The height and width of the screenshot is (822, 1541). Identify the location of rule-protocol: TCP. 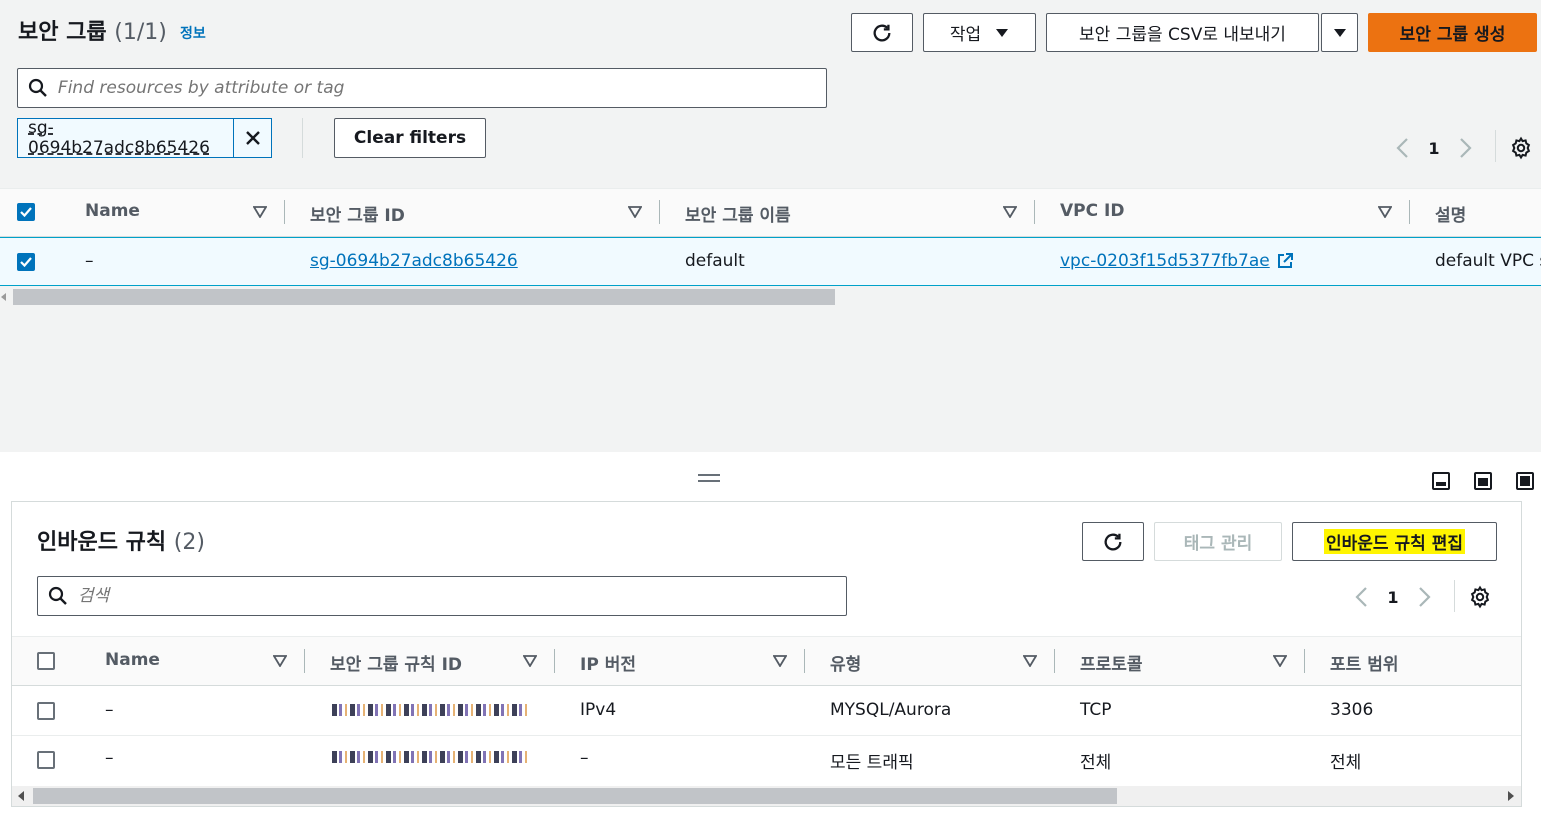
(1096, 710).